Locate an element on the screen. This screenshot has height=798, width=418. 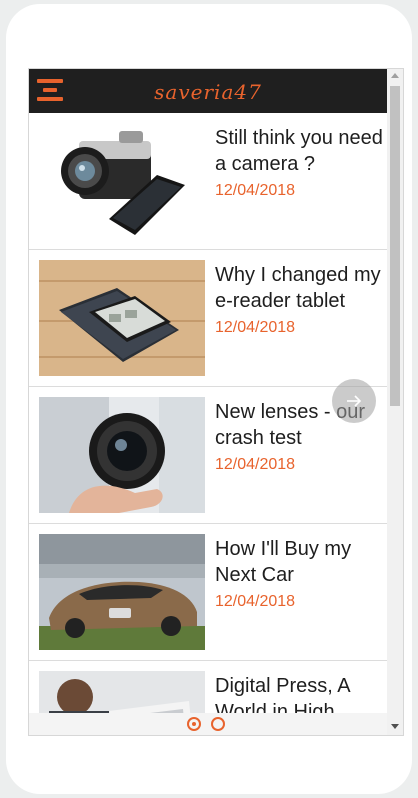
scroll-up-arrow-icon is located at coordinates (395, 75).